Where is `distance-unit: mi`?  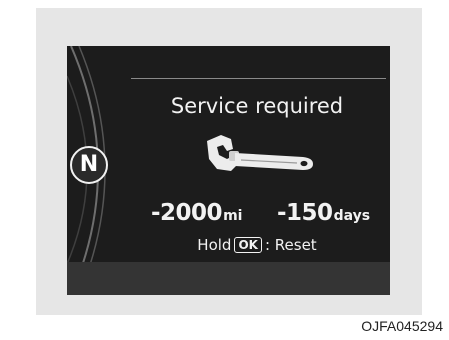 distance-unit: mi is located at coordinates (233, 216).